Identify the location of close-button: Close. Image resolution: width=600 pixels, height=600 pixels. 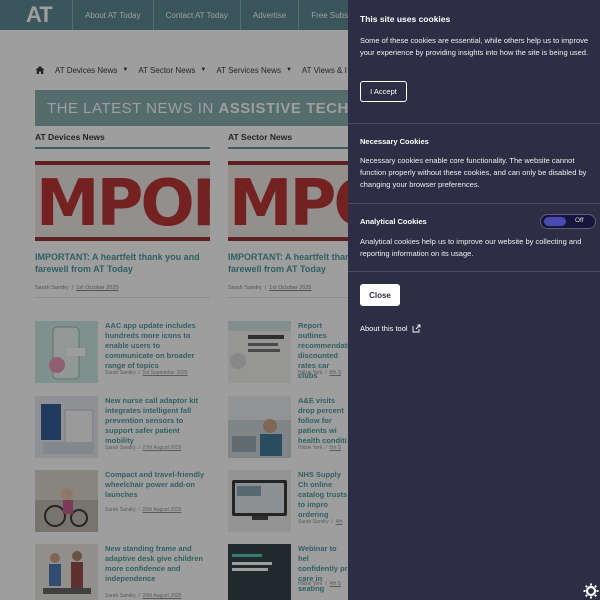
(380, 295).